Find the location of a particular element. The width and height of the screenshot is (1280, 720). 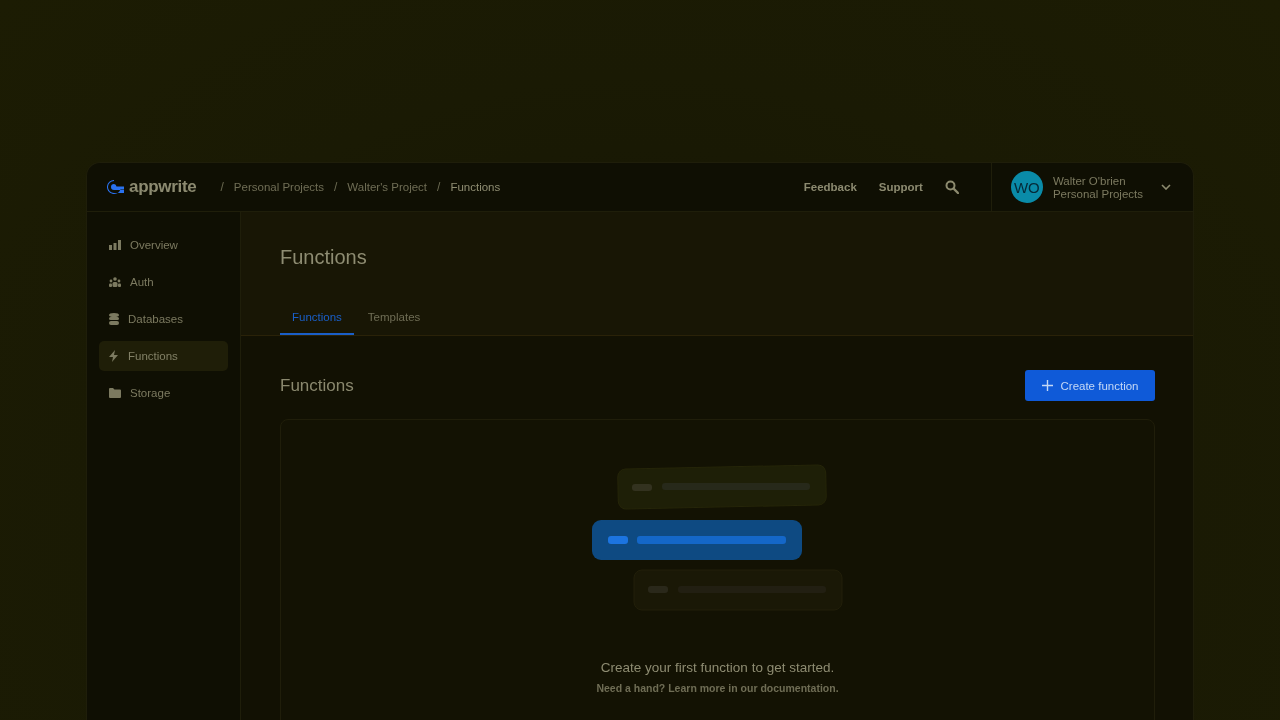

chevron-down-icon is located at coordinates (1166, 187).